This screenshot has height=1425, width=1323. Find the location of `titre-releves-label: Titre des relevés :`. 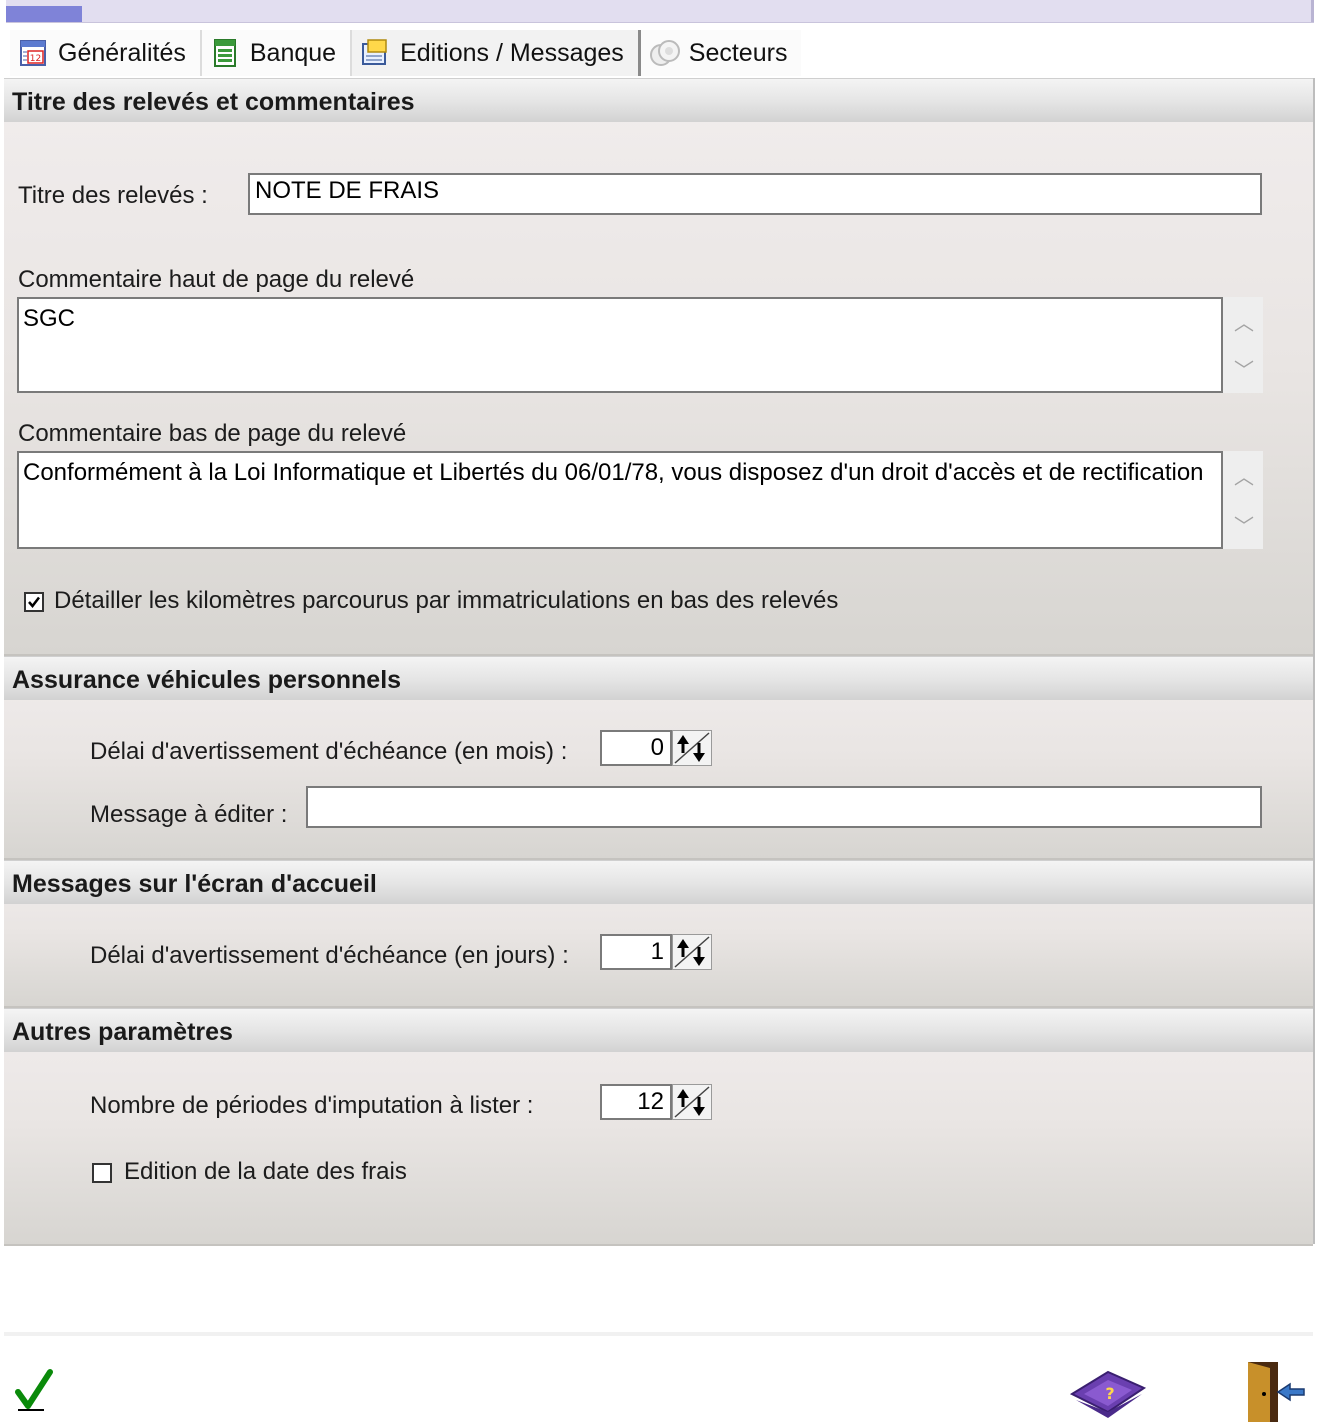

titre-releves-label: Titre des relevés : is located at coordinates (113, 195).